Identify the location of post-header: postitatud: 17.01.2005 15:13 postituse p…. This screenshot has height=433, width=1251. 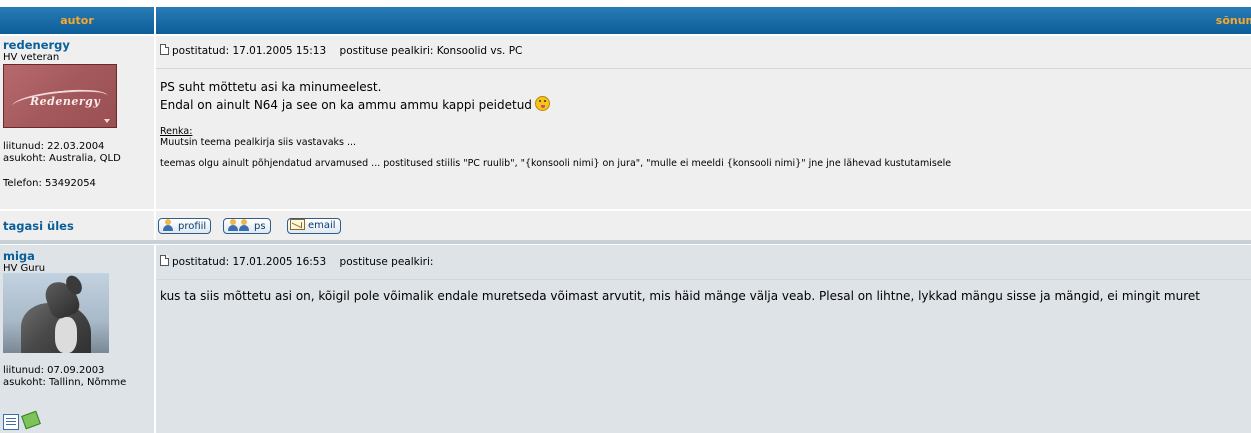
(341, 50).